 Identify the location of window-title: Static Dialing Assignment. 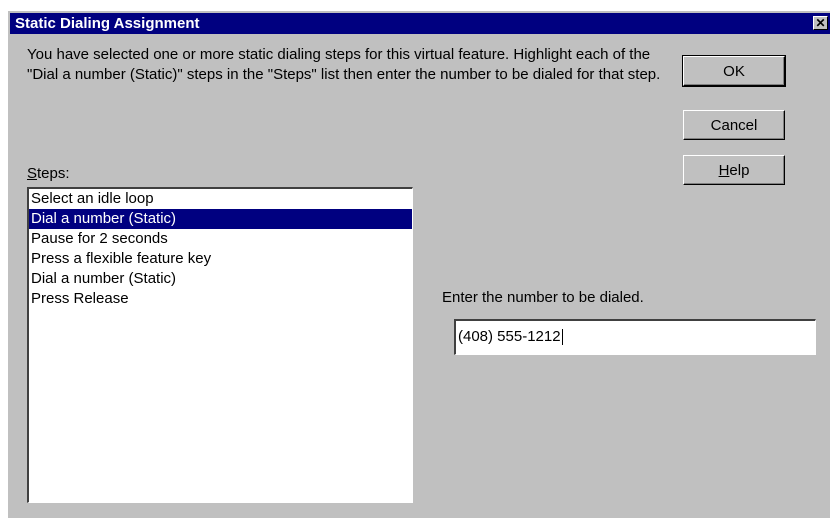
(107, 23).